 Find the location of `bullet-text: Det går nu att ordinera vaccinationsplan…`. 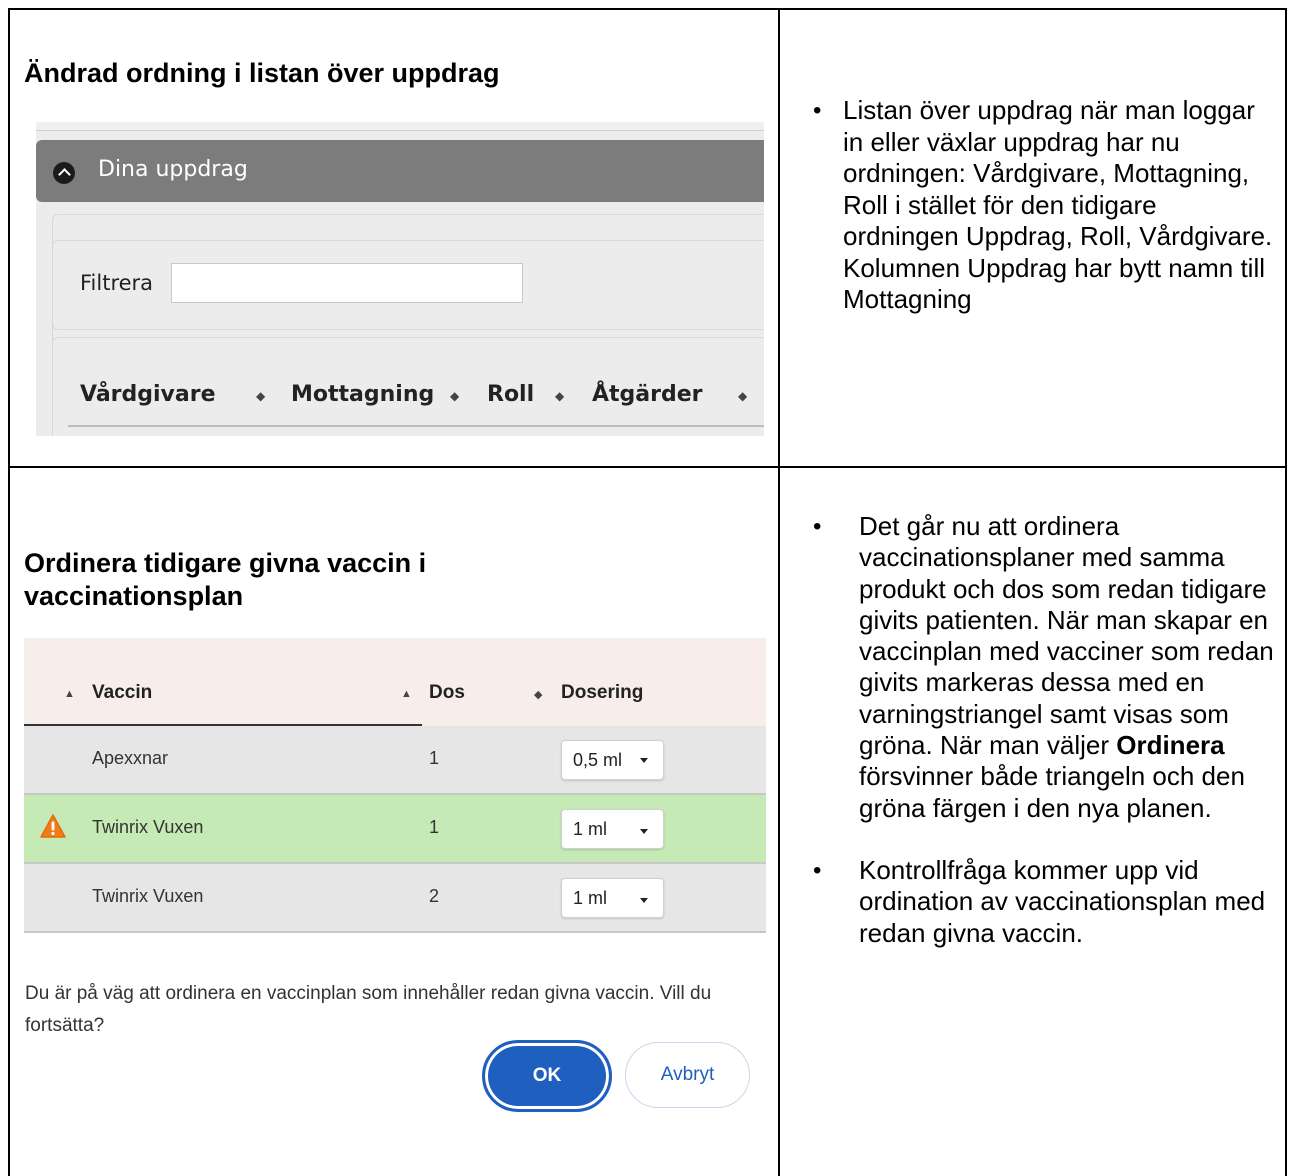

bullet-text: Det går nu att ordinera vaccinationsplan… is located at coordinates (1066, 636).